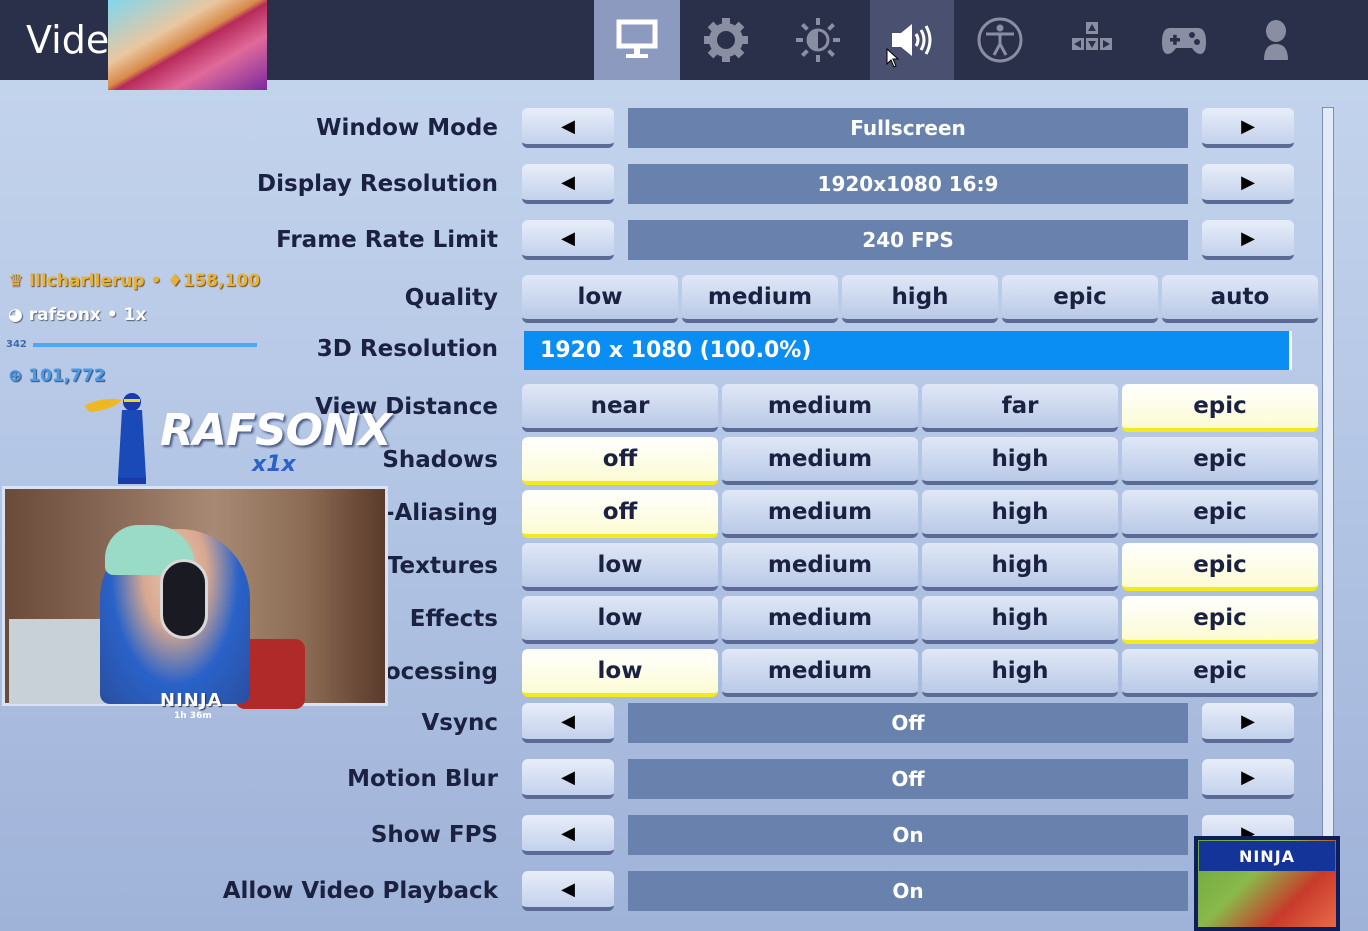 Image resolution: width=1368 pixels, height=931 pixels. What do you see at coordinates (1248, 240) in the screenshot?
I see `frame-rate-next-button: ▶` at bounding box center [1248, 240].